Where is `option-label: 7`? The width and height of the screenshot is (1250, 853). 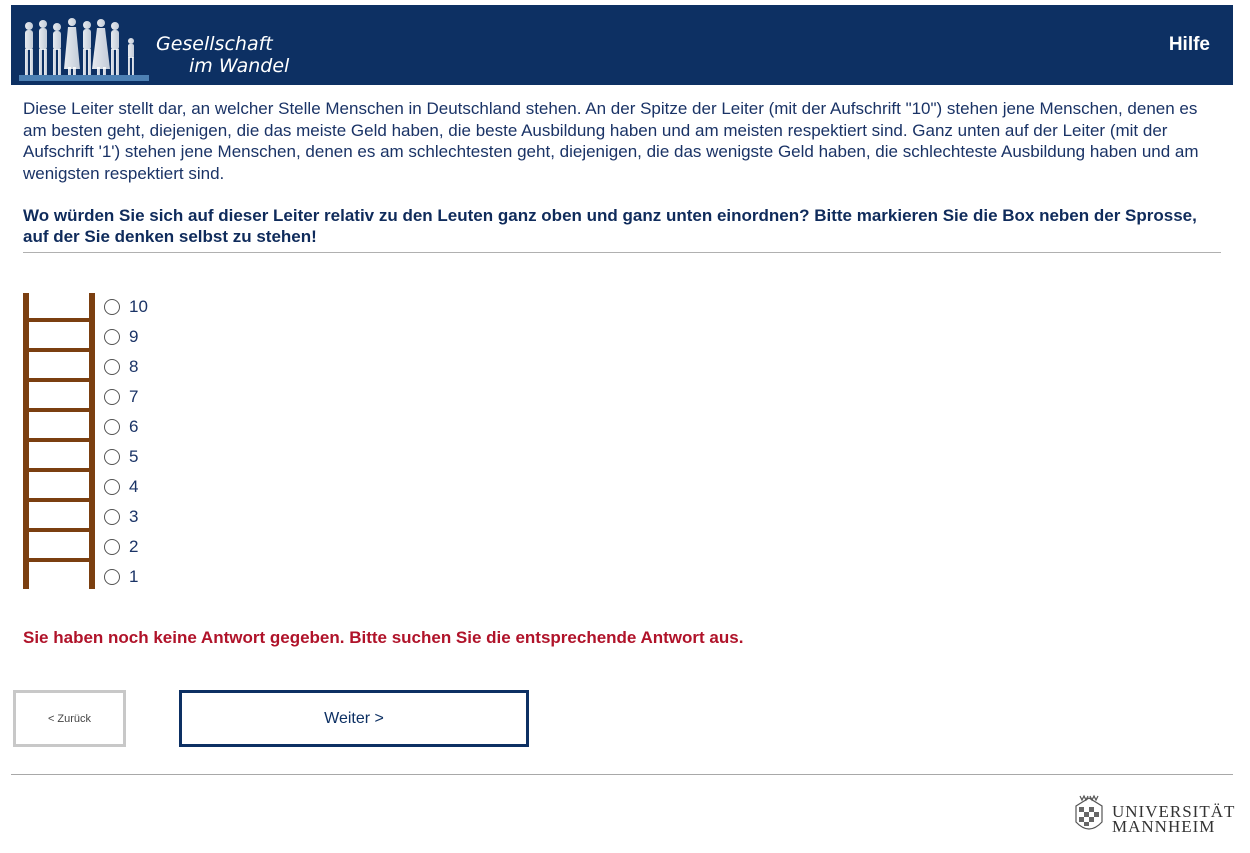
option-label: 7 is located at coordinates (134, 396).